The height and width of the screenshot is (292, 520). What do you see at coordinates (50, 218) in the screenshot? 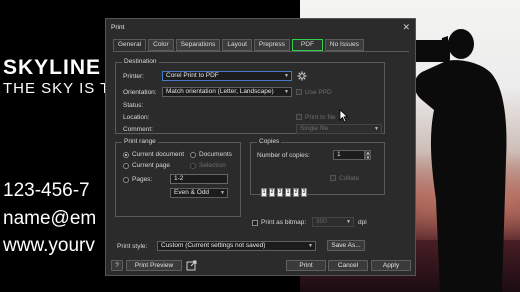
I see `card-email: name@em` at bounding box center [50, 218].